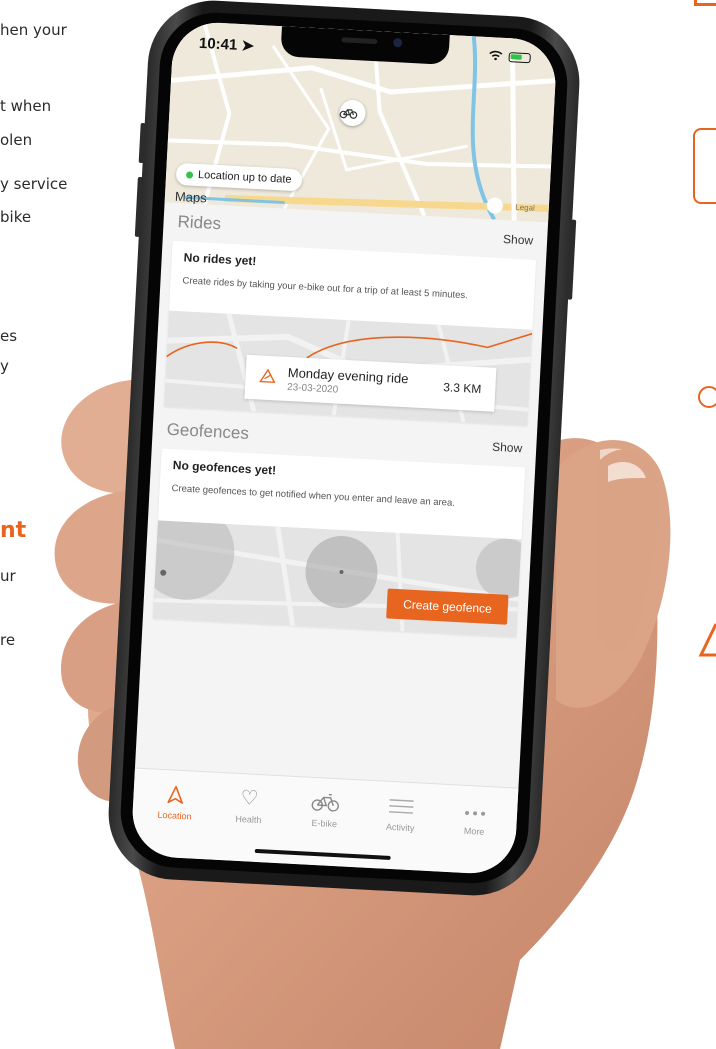 Image resolution: width=716 pixels, height=1049 pixels. I want to click on speaker, so click(359, 41).